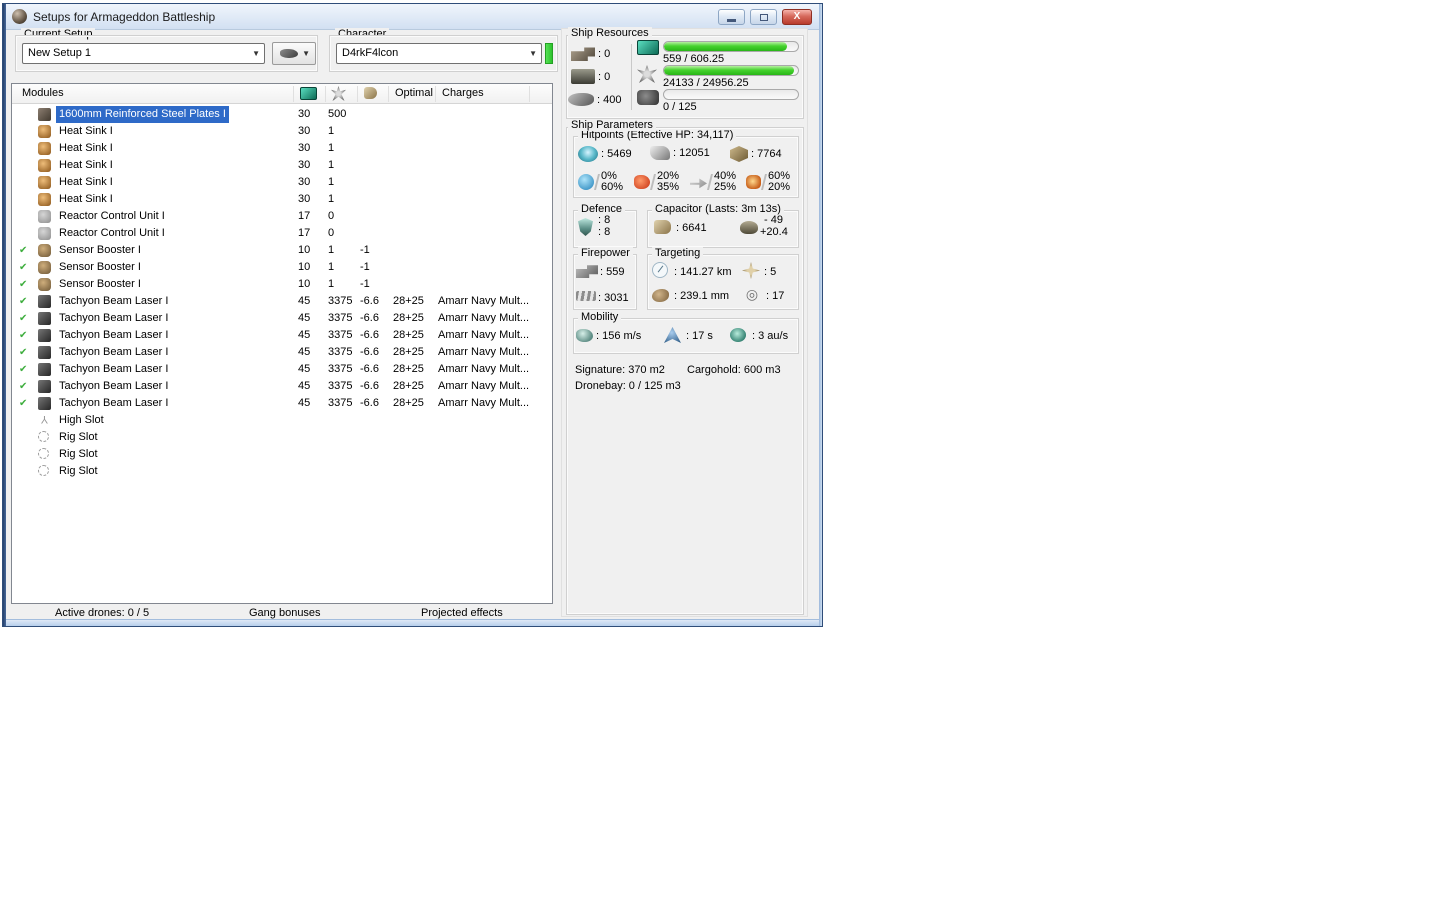 This screenshot has height=900, width=1440. What do you see at coordinates (282, 420) in the screenshot?
I see `module-row: Y High Slot` at bounding box center [282, 420].